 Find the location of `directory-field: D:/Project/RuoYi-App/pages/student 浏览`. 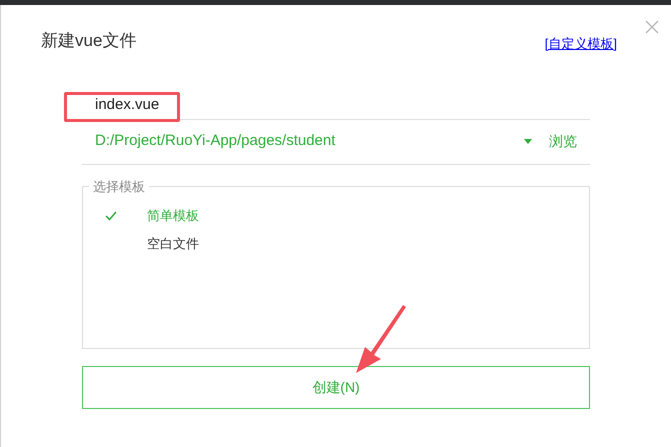

directory-field: D:/Project/RuoYi-App/pages/student 浏览 is located at coordinates (336, 142).